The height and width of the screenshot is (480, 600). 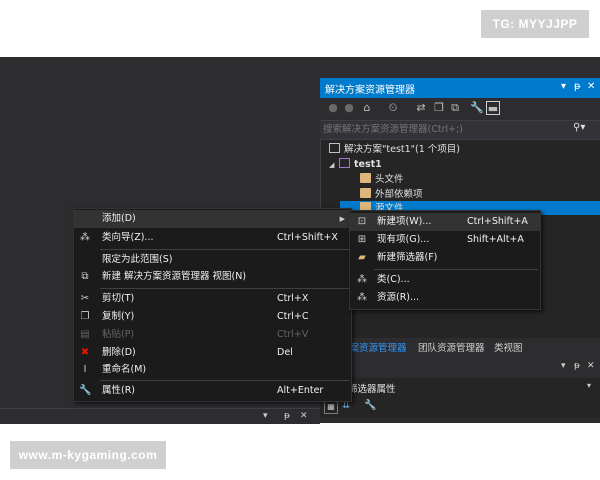 What do you see at coordinates (460, 388) in the screenshot?
I see `properties-object-row: 筛选器属性 ▾` at bounding box center [460, 388].